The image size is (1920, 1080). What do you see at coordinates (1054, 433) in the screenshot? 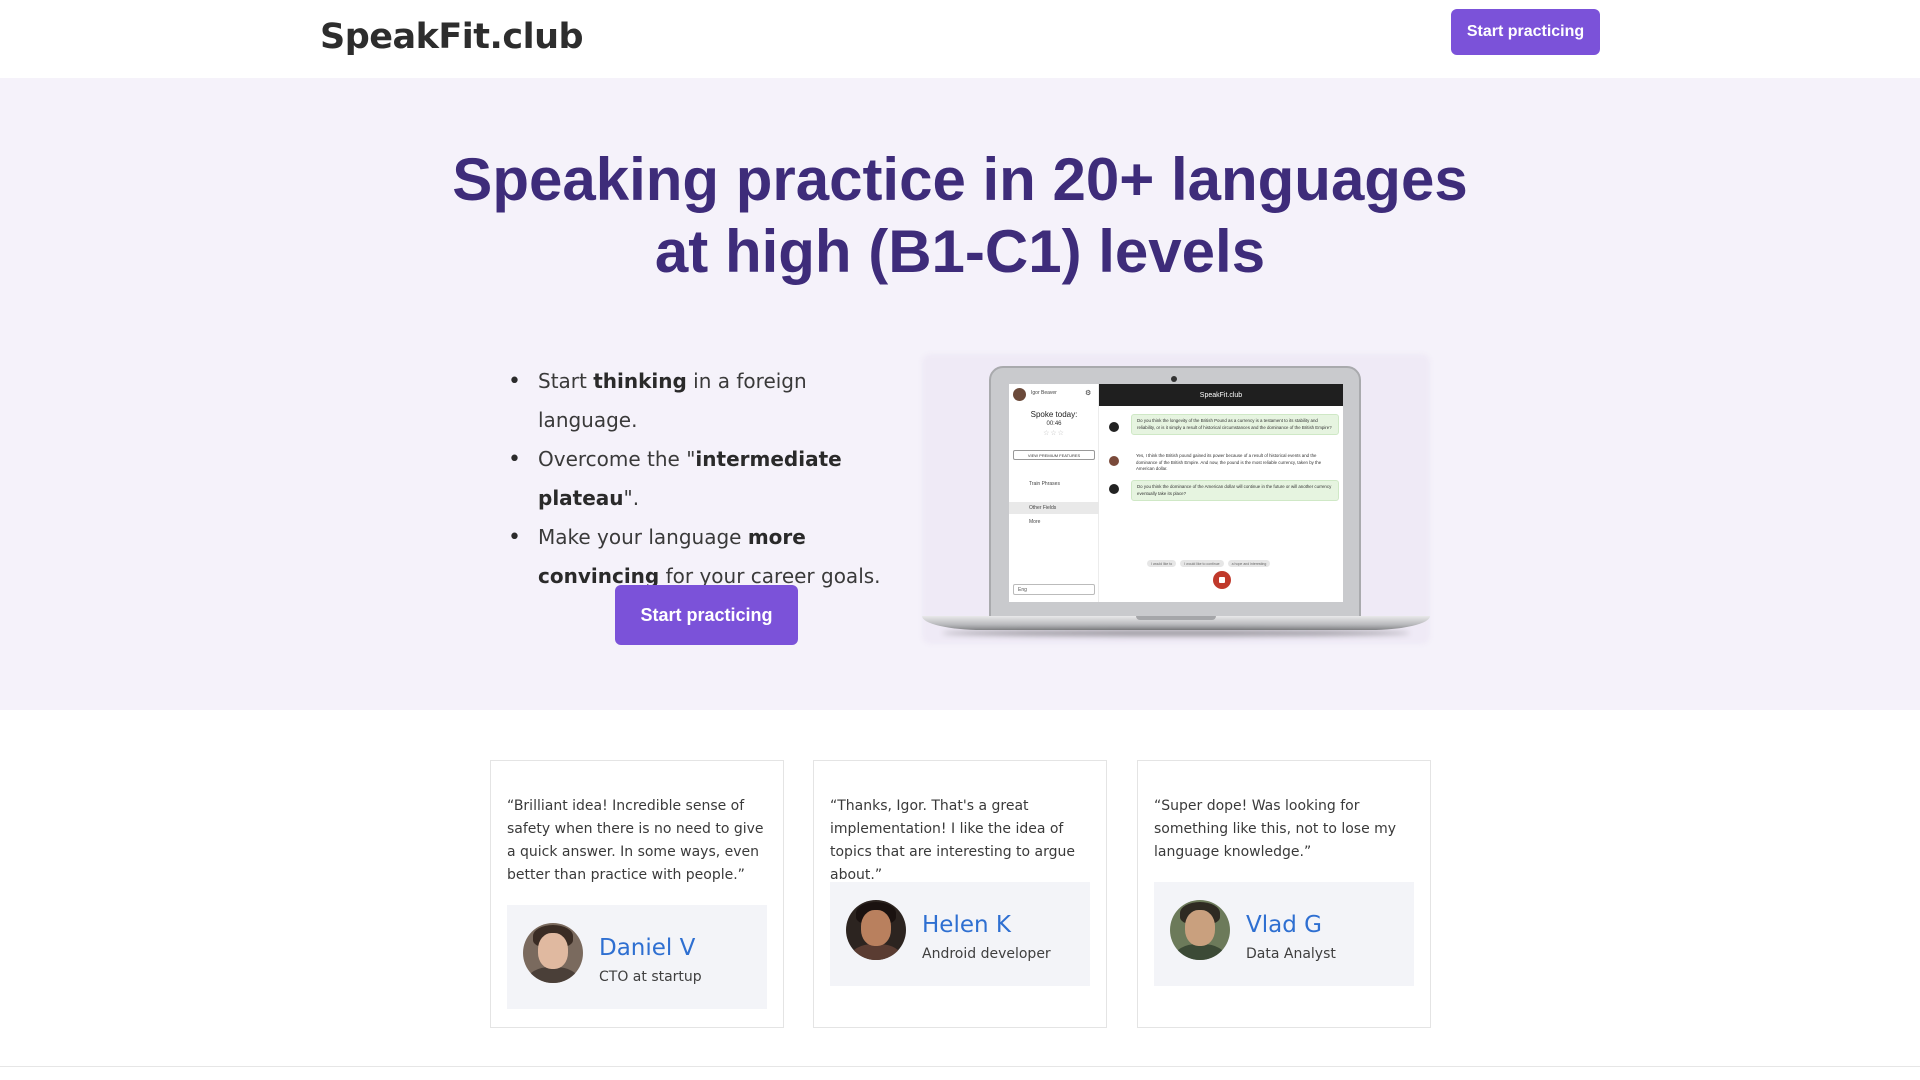
I see `star-rating-icon: ☆☆☆` at bounding box center [1054, 433].